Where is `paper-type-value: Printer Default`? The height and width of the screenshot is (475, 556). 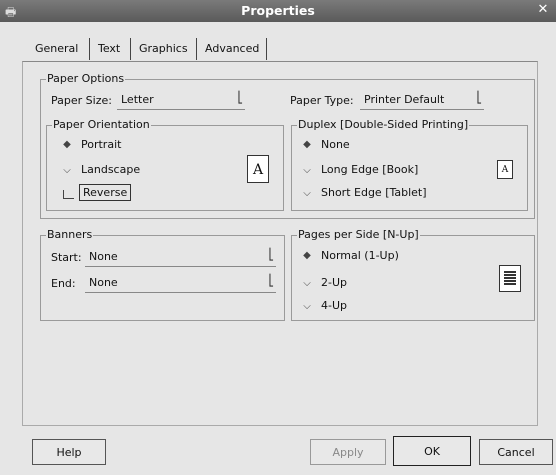
paper-type-value: Printer Default is located at coordinates (404, 99).